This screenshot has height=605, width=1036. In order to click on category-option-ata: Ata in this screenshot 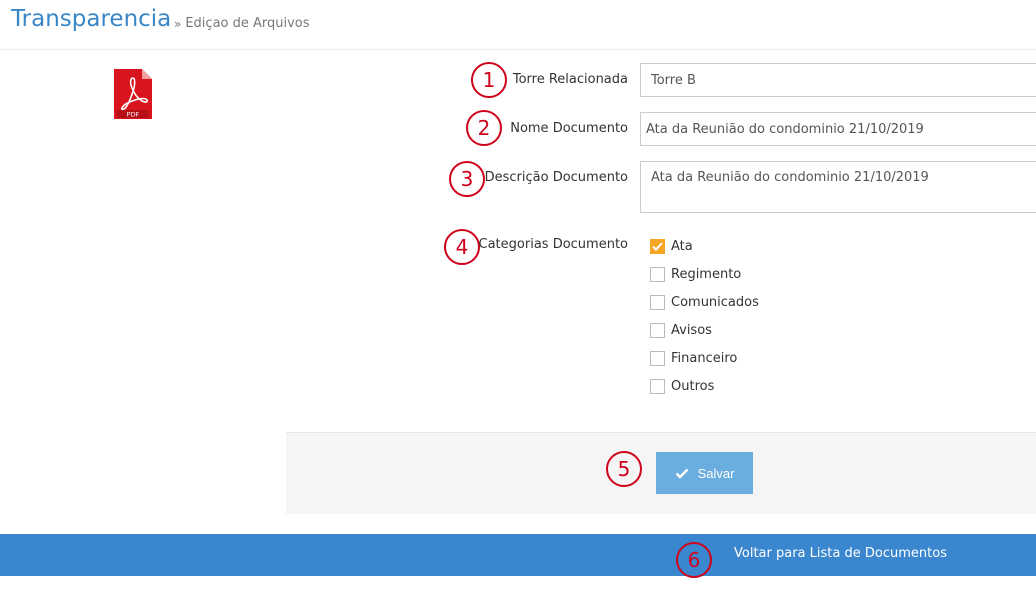, I will do `click(671, 246)`.